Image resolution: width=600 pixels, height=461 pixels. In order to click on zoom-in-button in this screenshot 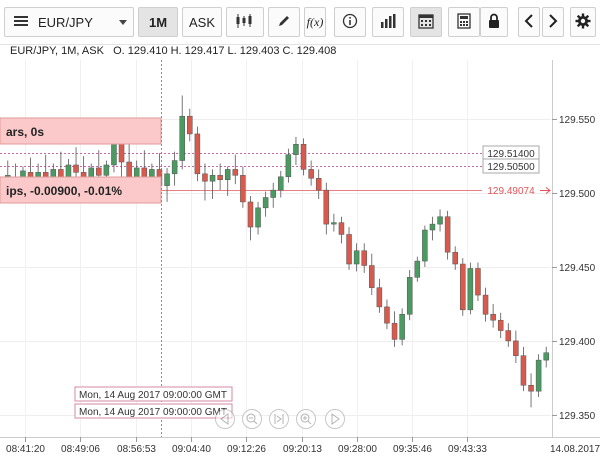, I will do `click(306, 419)`.